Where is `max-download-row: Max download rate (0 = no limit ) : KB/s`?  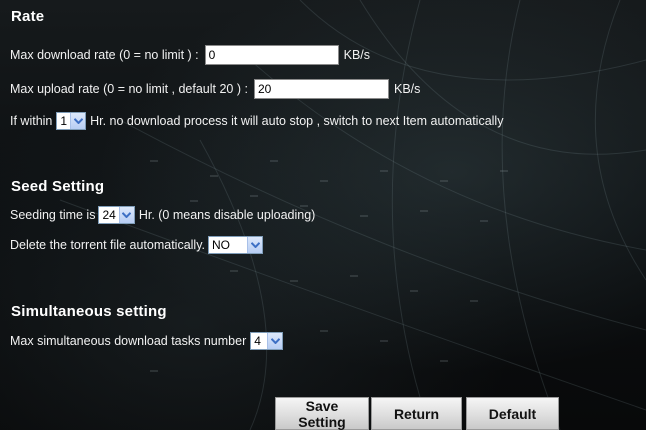
max-download-row: Max download rate (0 = no limit ) : KB/s is located at coordinates (190, 55).